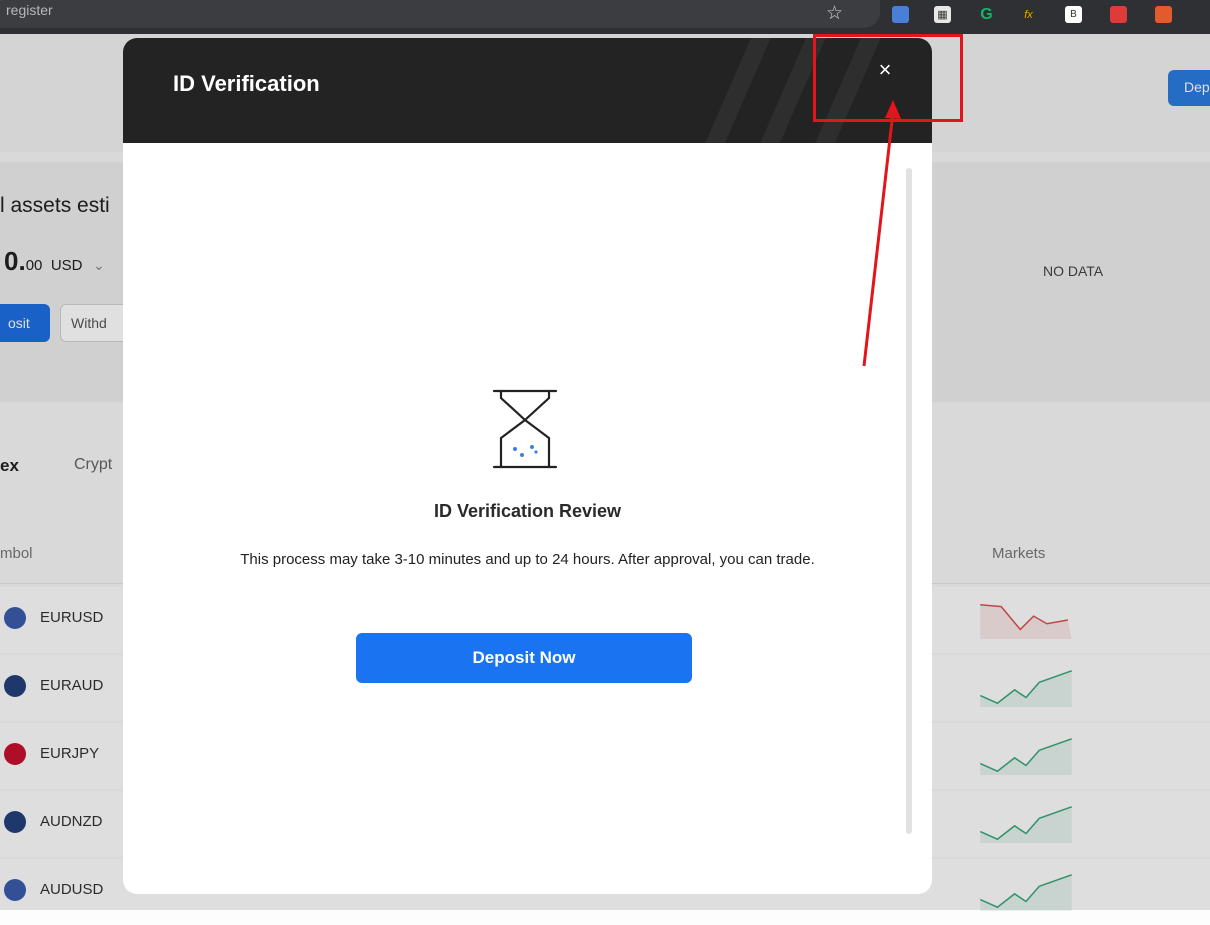 The height and width of the screenshot is (925, 1210). I want to click on translate-extension-icon, so click(900, 14).